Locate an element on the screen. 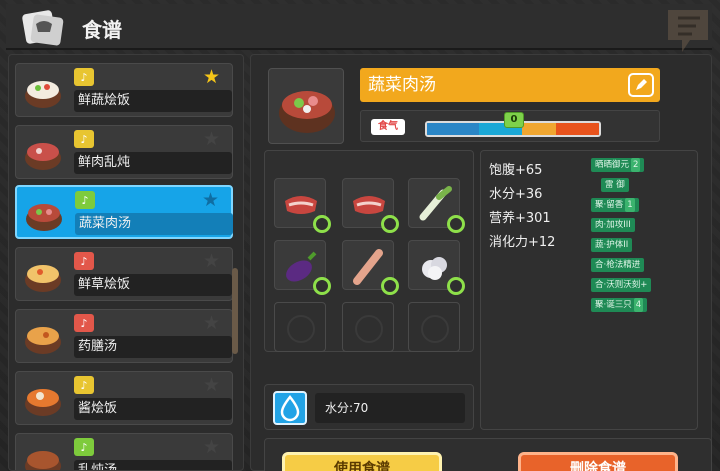 The image size is (720, 471). recipe-item-5: ♪ ★ 酱烩饭 is located at coordinates (124, 398).